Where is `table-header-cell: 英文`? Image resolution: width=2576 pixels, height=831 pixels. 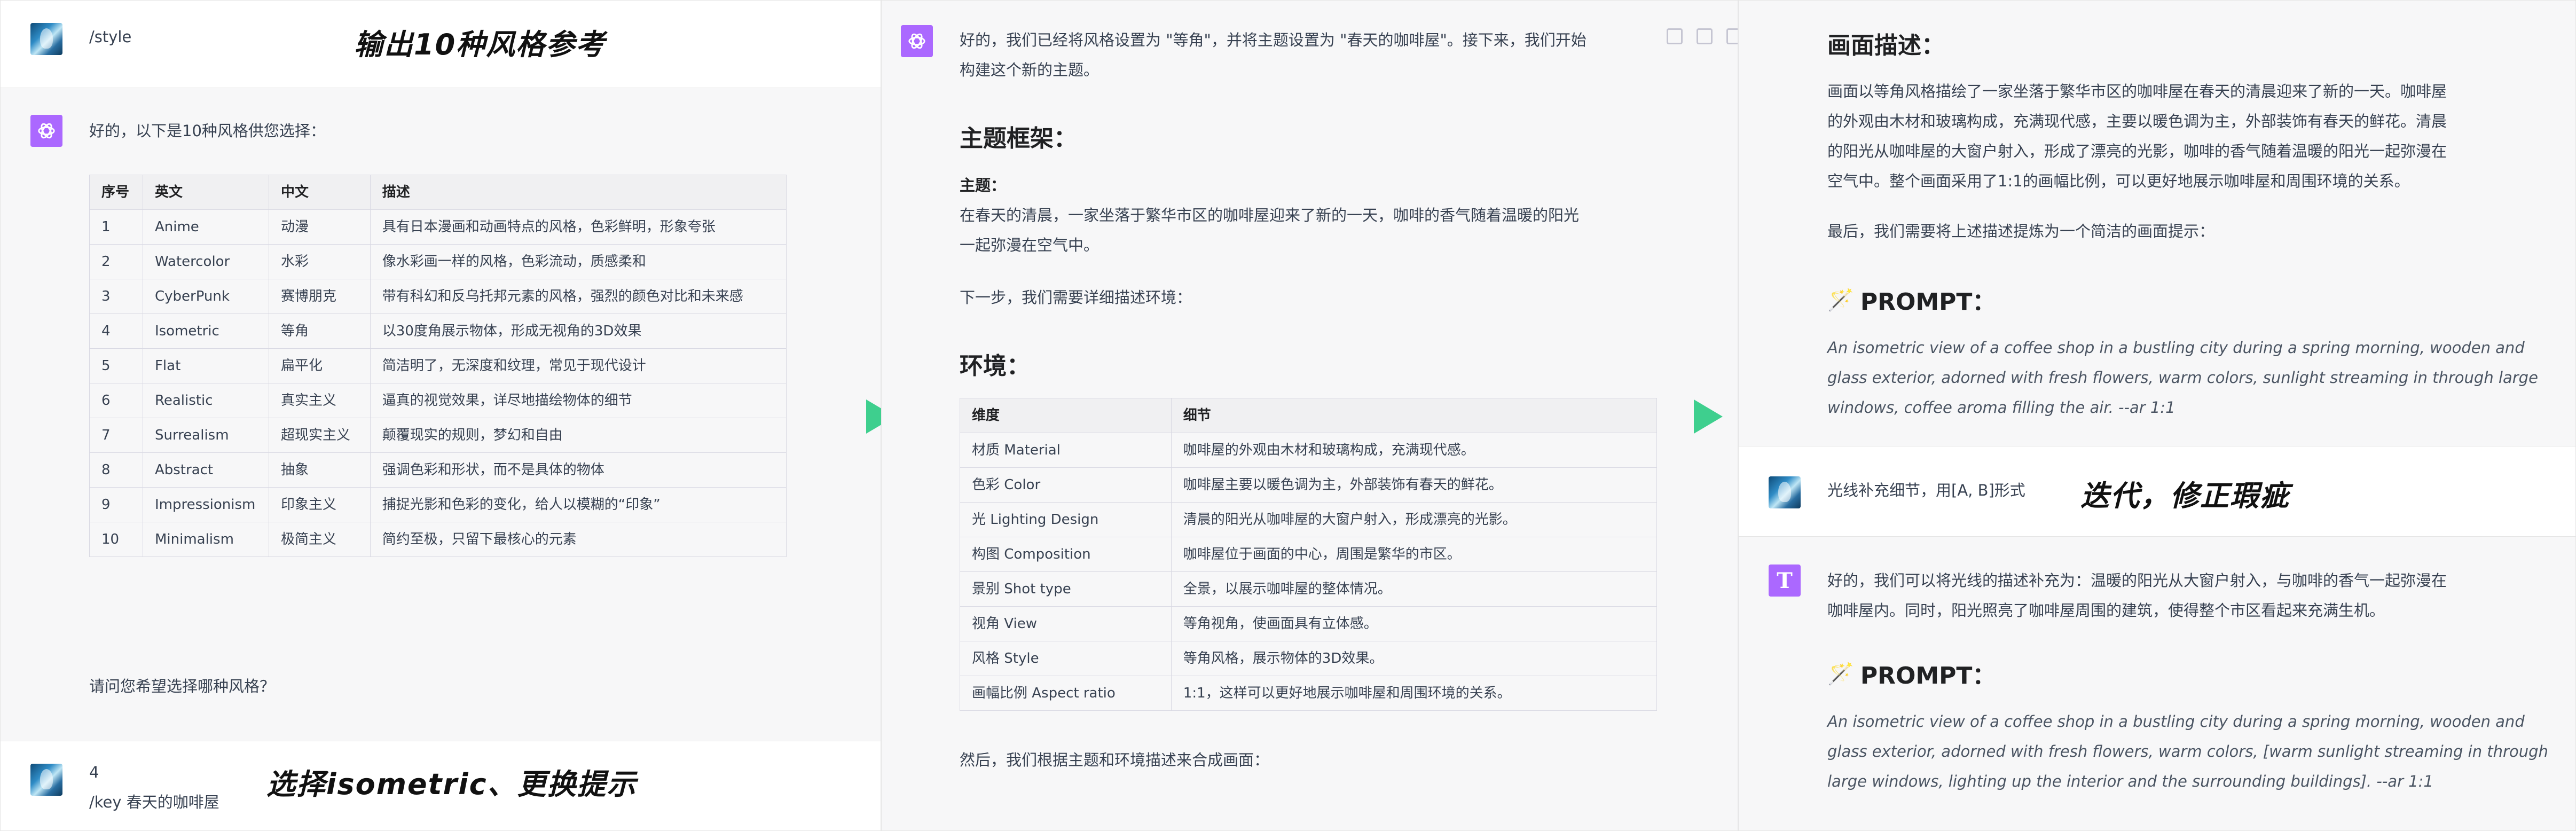 table-header-cell: 英文 is located at coordinates (205, 192).